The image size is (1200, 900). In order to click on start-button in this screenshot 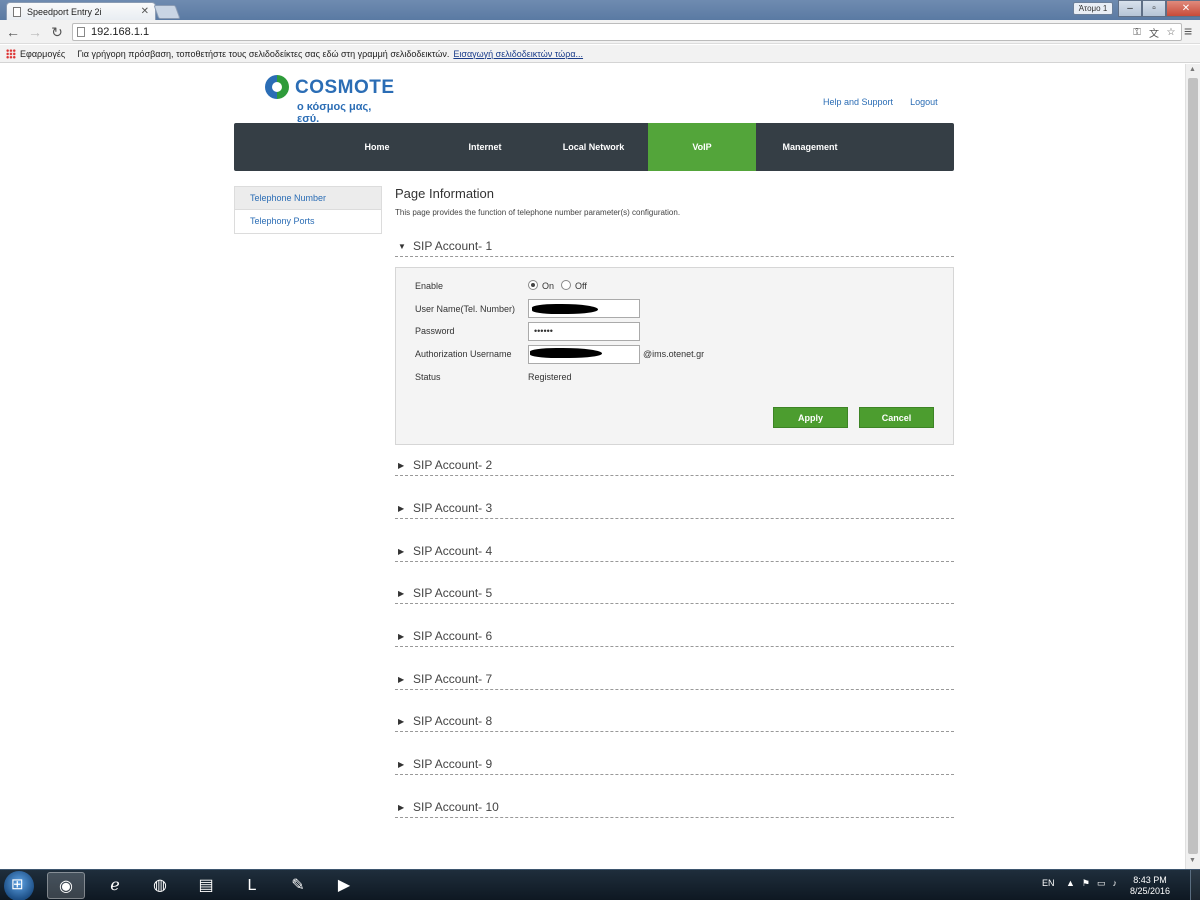, I will do `click(19, 885)`.